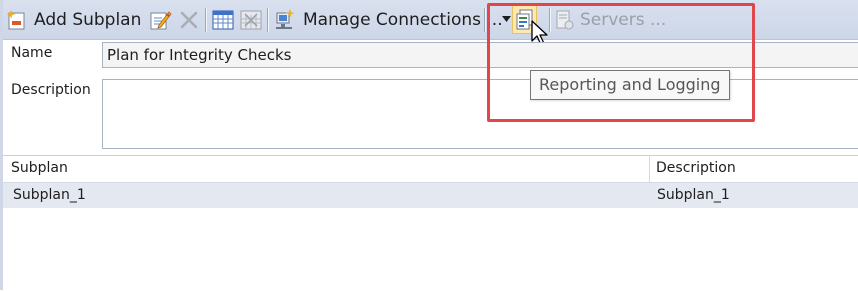 Image resolution: width=858 pixels, height=291 pixels. What do you see at coordinates (49, 195) in the screenshot?
I see `cell-subplan: Subplan_1` at bounding box center [49, 195].